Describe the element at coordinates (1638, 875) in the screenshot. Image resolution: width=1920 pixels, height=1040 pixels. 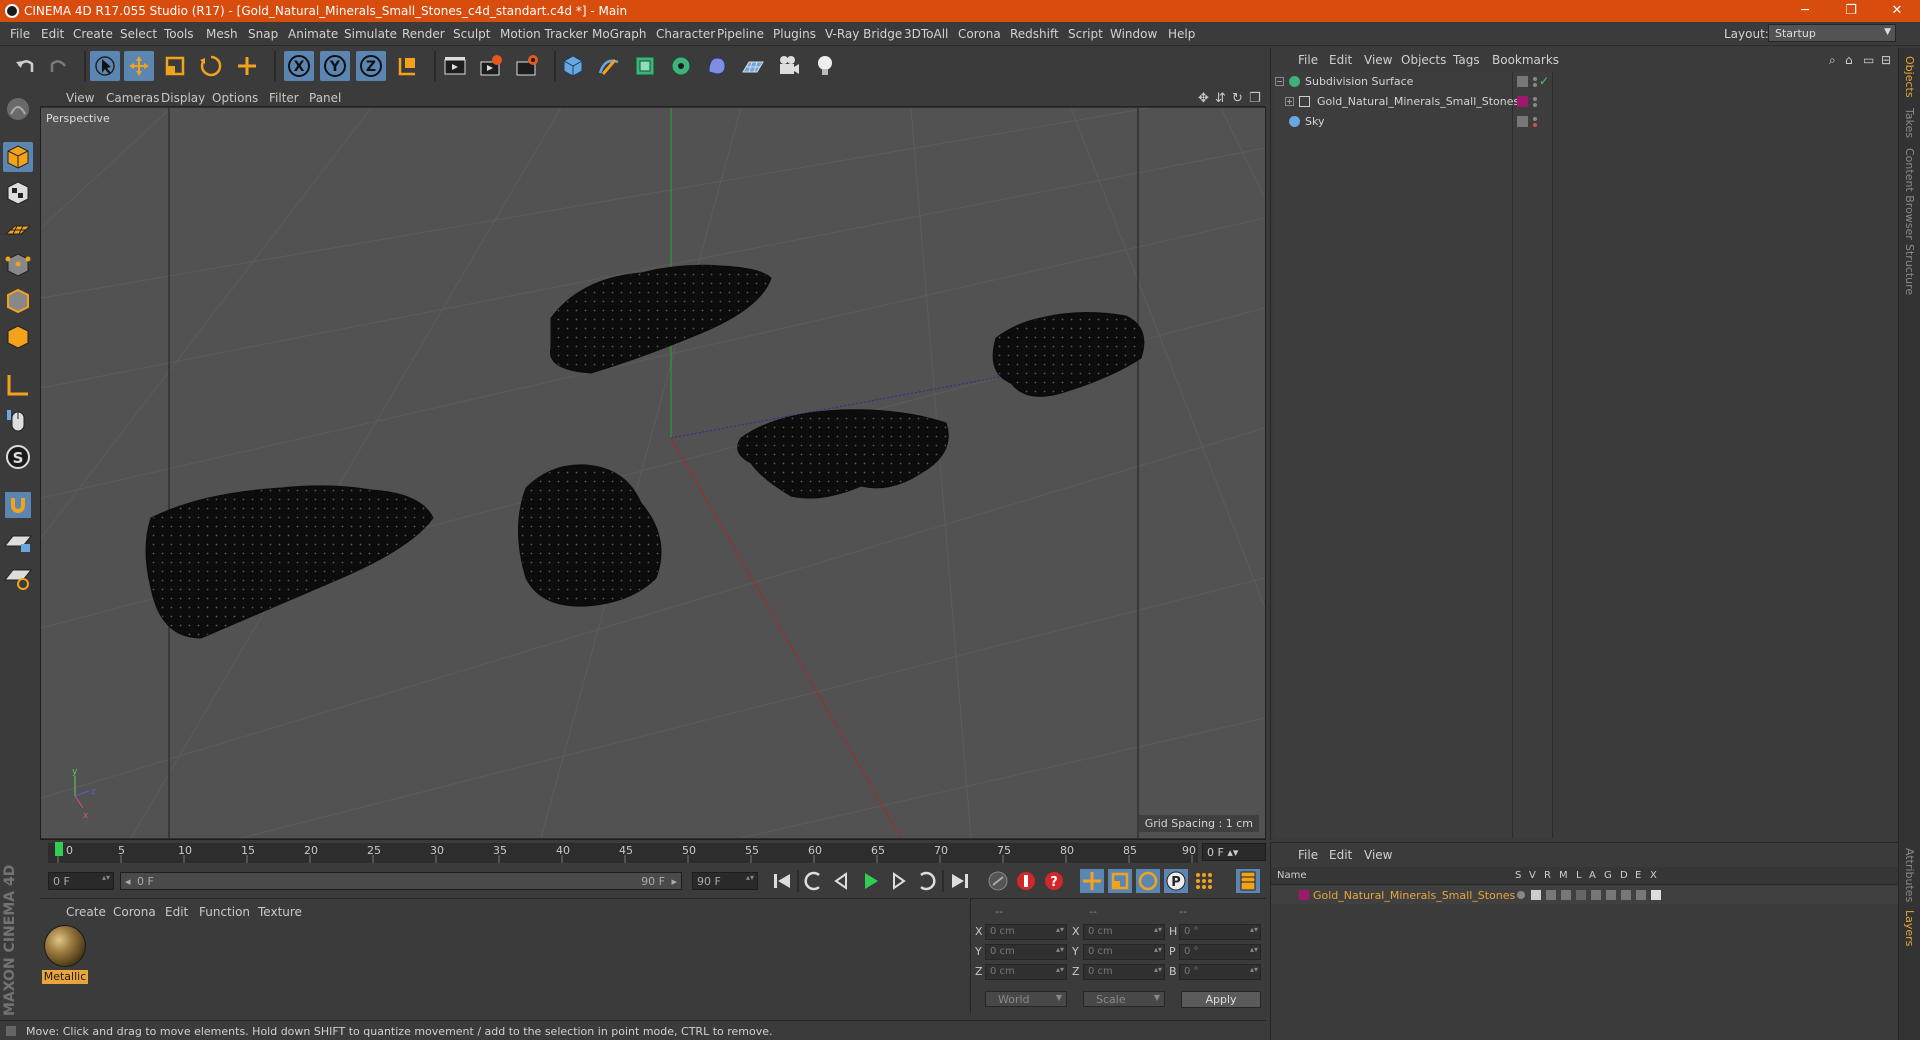
I see `column-header-expressions: E` at that location.